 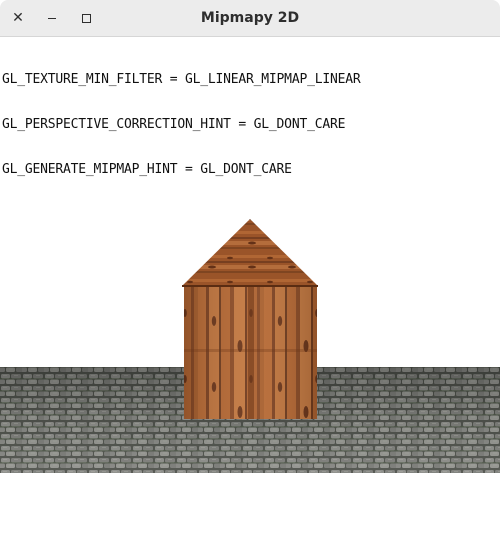 I want to click on maximize-icon, so click(x=86, y=18).